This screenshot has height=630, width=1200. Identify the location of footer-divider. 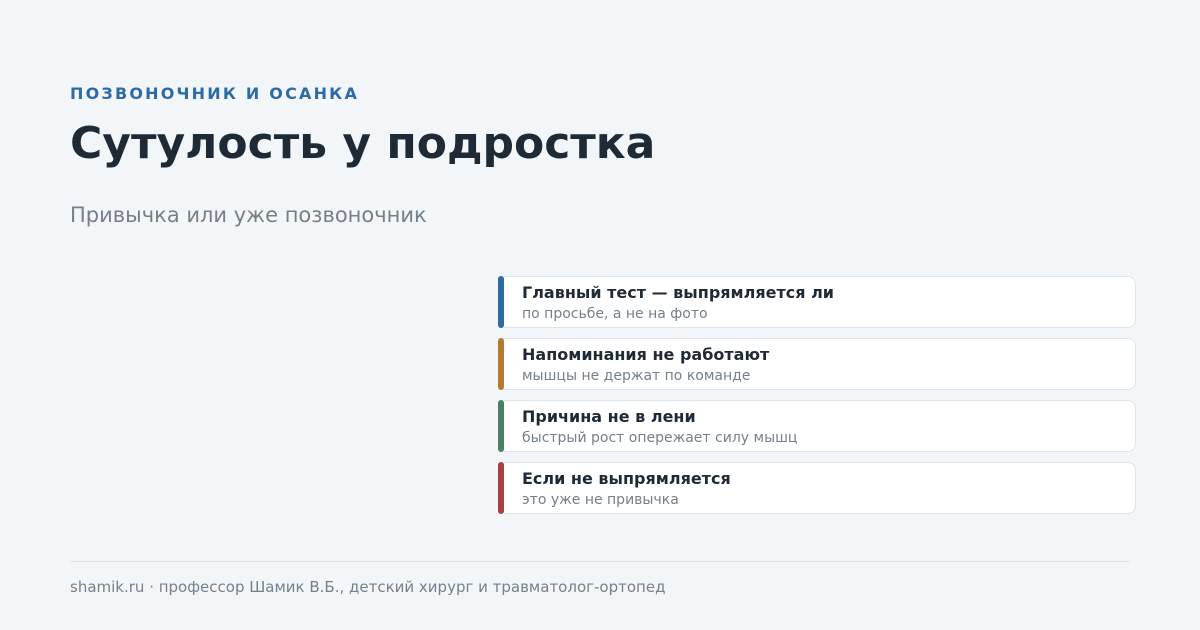
(600, 561).